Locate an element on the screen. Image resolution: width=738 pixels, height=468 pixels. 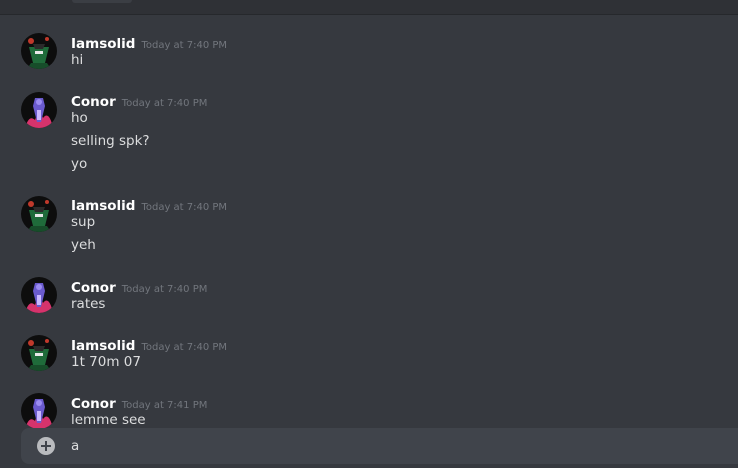
message-text: sup is located at coordinates (83, 222).